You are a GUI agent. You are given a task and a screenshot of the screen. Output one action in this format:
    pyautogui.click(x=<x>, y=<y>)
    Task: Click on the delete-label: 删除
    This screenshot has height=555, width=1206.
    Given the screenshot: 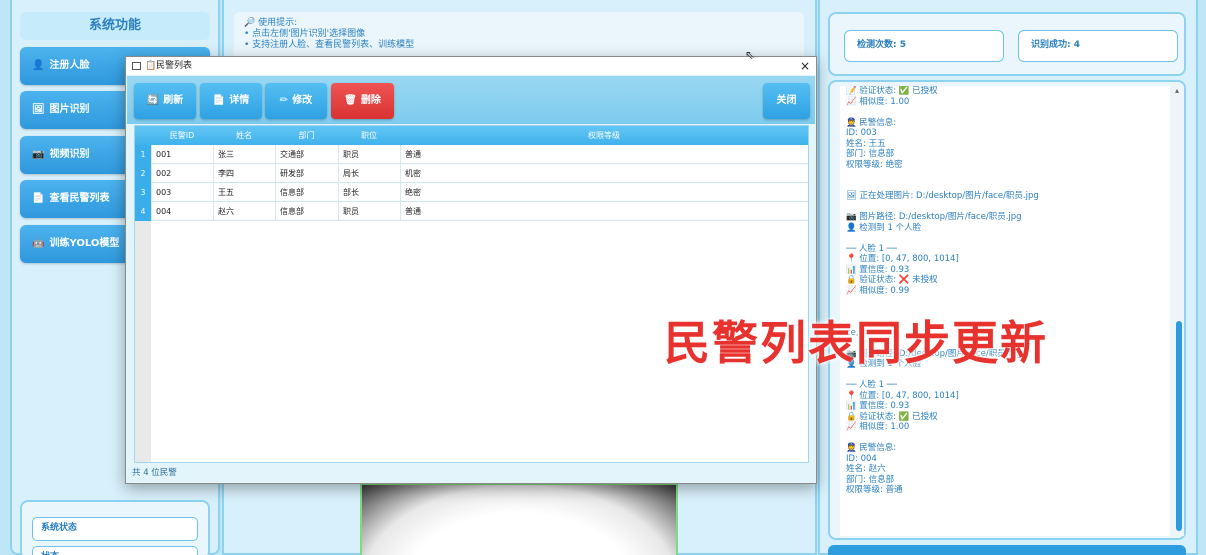 What is the action you would take?
    pyautogui.click(x=370, y=100)
    